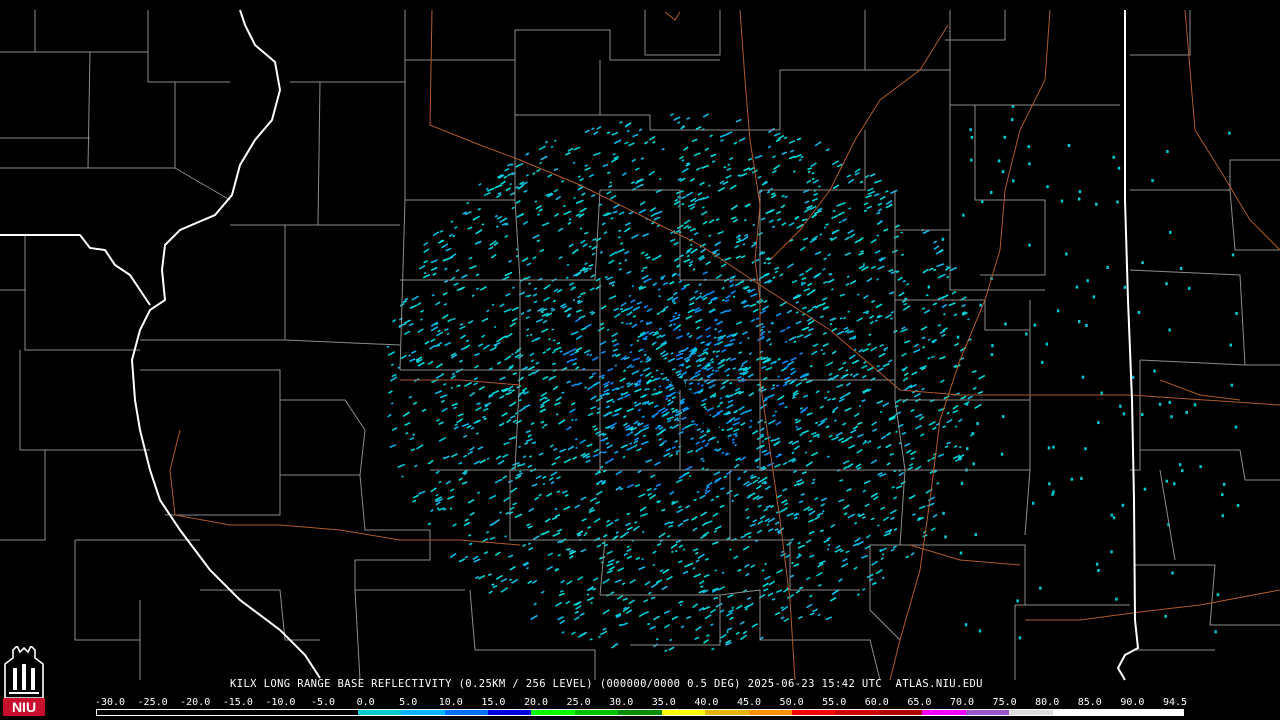 Image resolution: width=1280 pixels, height=720 pixels. I want to click on legend-label: 10.0, so click(450, 702).